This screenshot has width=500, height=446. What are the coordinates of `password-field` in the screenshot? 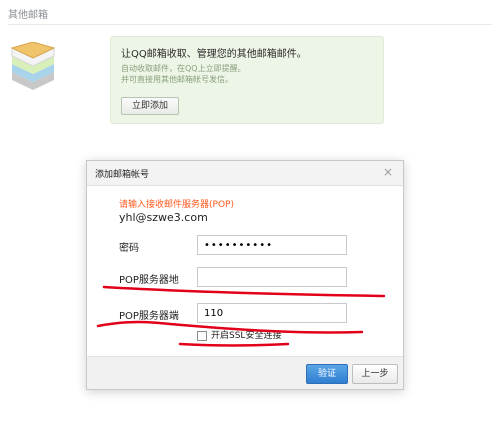 It's located at (272, 245).